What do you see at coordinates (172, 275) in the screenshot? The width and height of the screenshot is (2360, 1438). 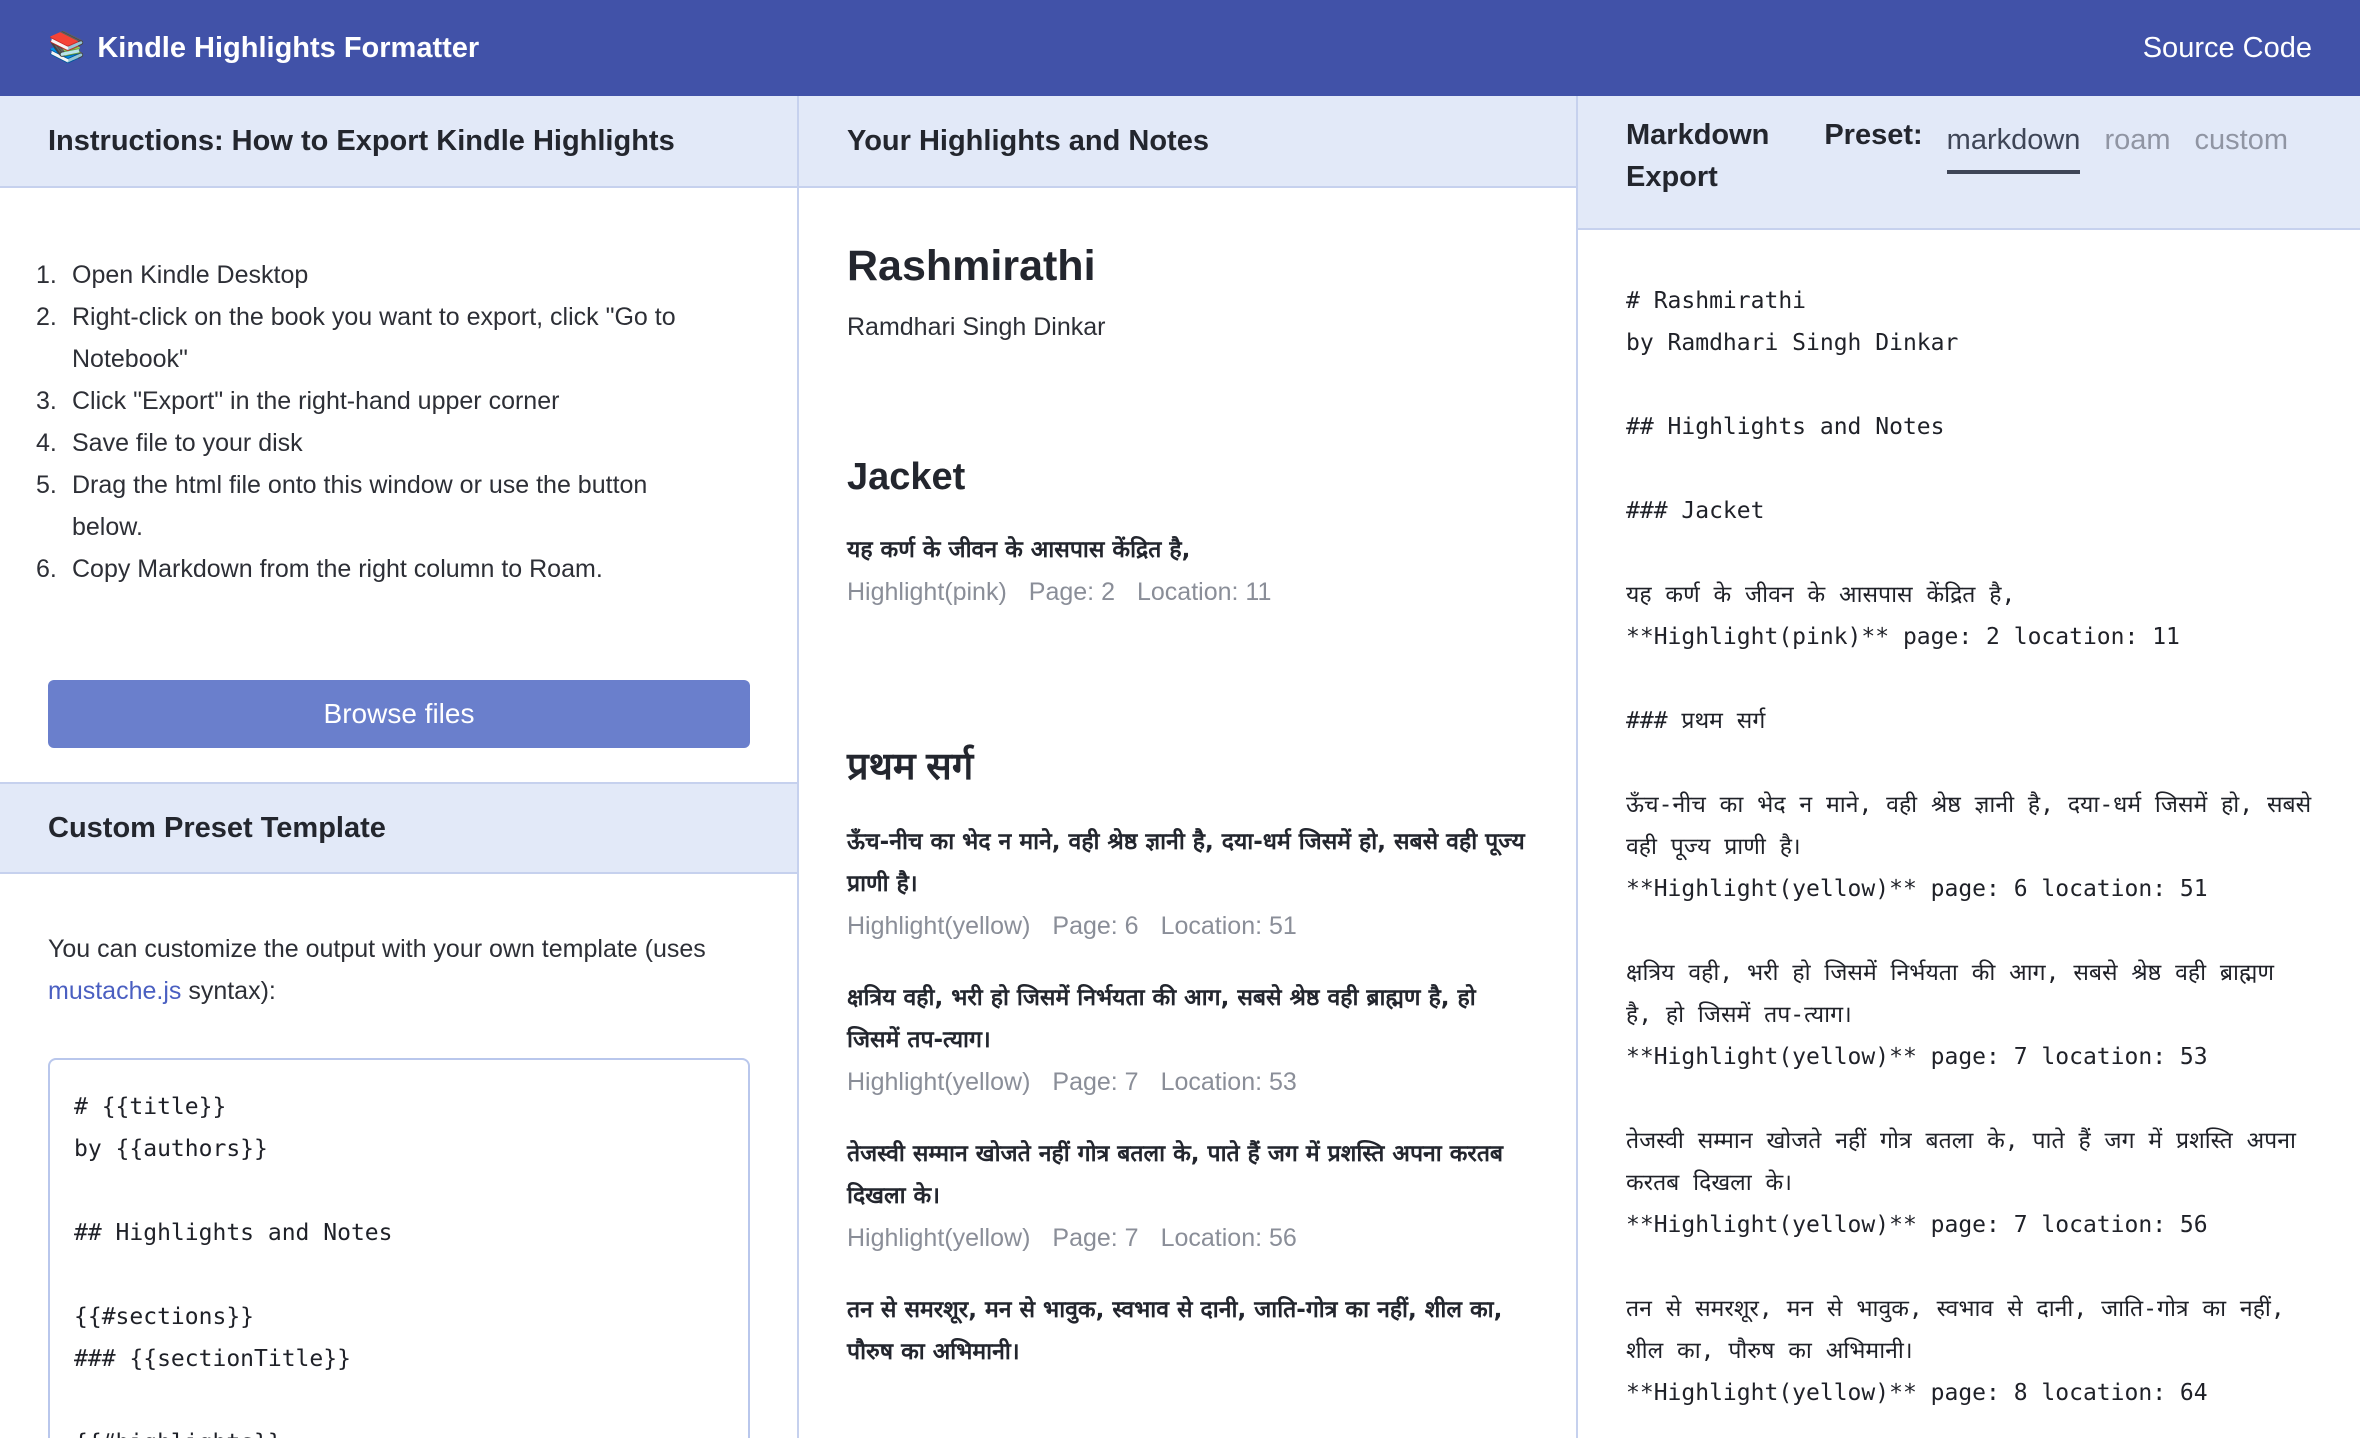 I see `instruction-step: 1. Open Kindle Desktop` at bounding box center [172, 275].